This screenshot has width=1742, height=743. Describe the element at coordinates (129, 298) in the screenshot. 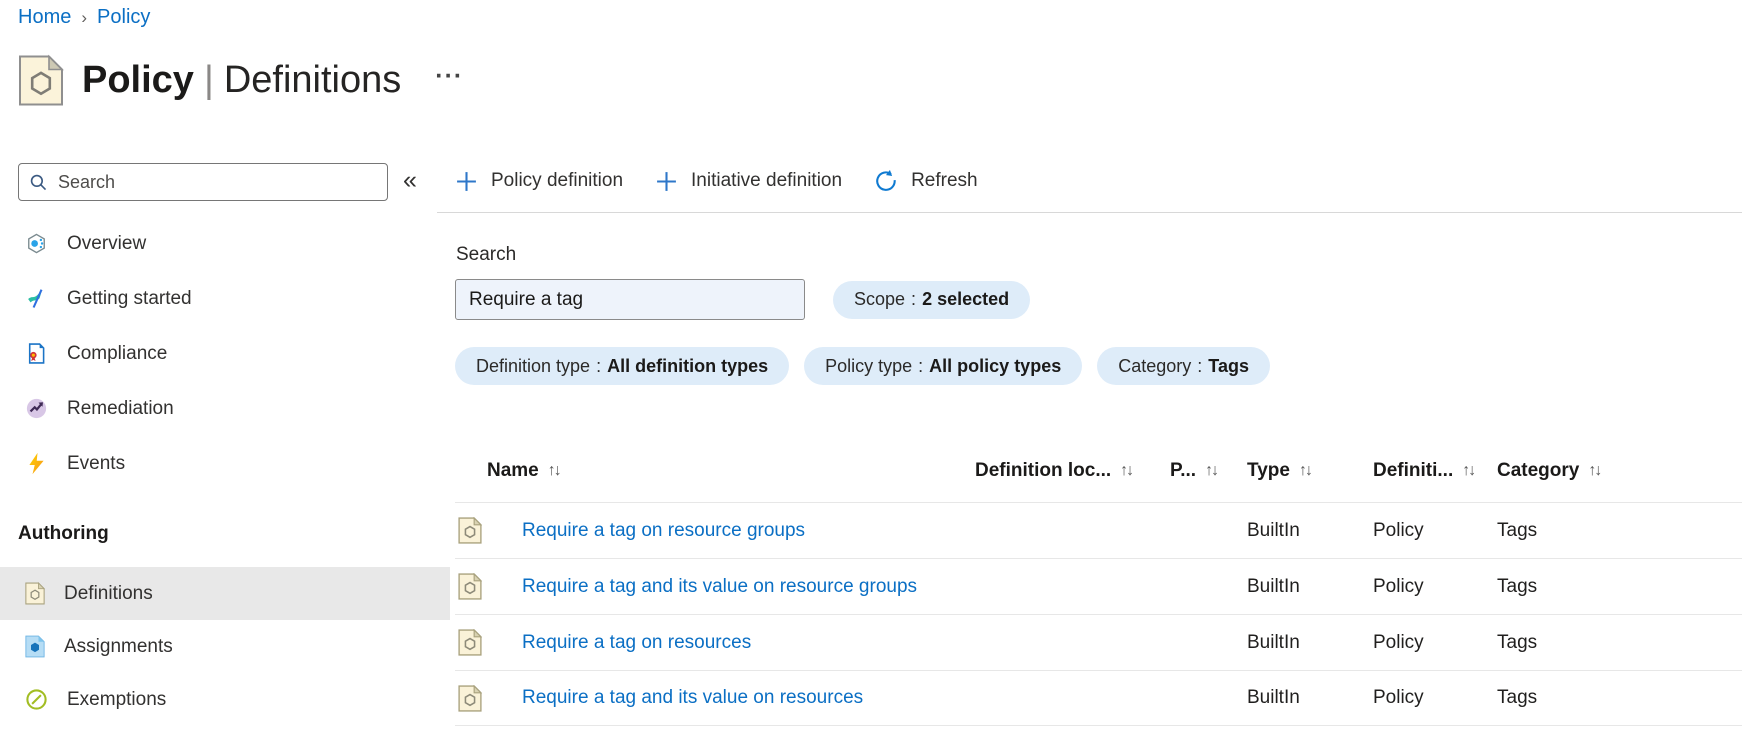

I see `sidebar-item-label: Getting started` at that location.